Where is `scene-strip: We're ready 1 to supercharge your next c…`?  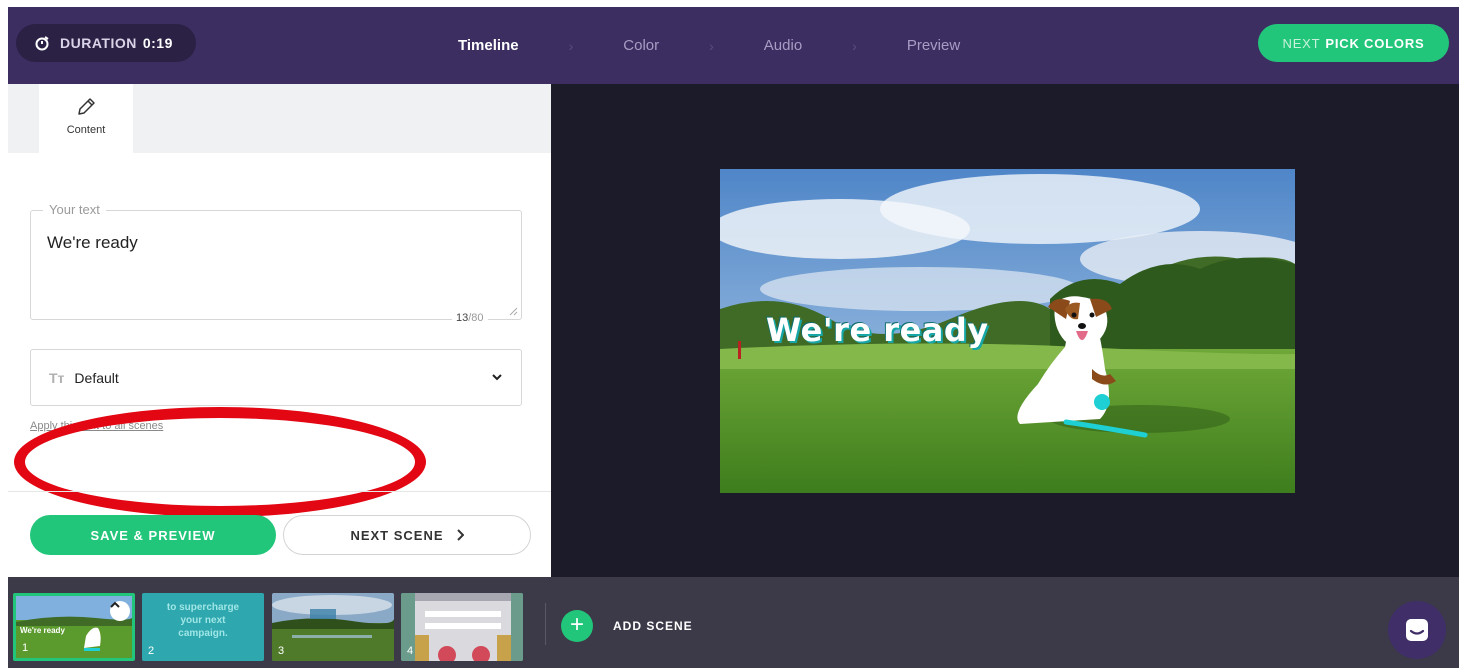
scene-strip: We're ready 1 to supercharge your next c… is located at coordinates (733, 622).